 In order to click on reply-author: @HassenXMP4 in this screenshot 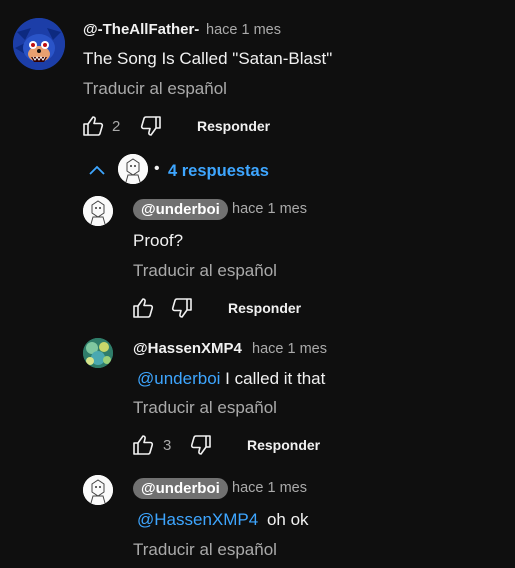, I will do `click(187, 348)`.